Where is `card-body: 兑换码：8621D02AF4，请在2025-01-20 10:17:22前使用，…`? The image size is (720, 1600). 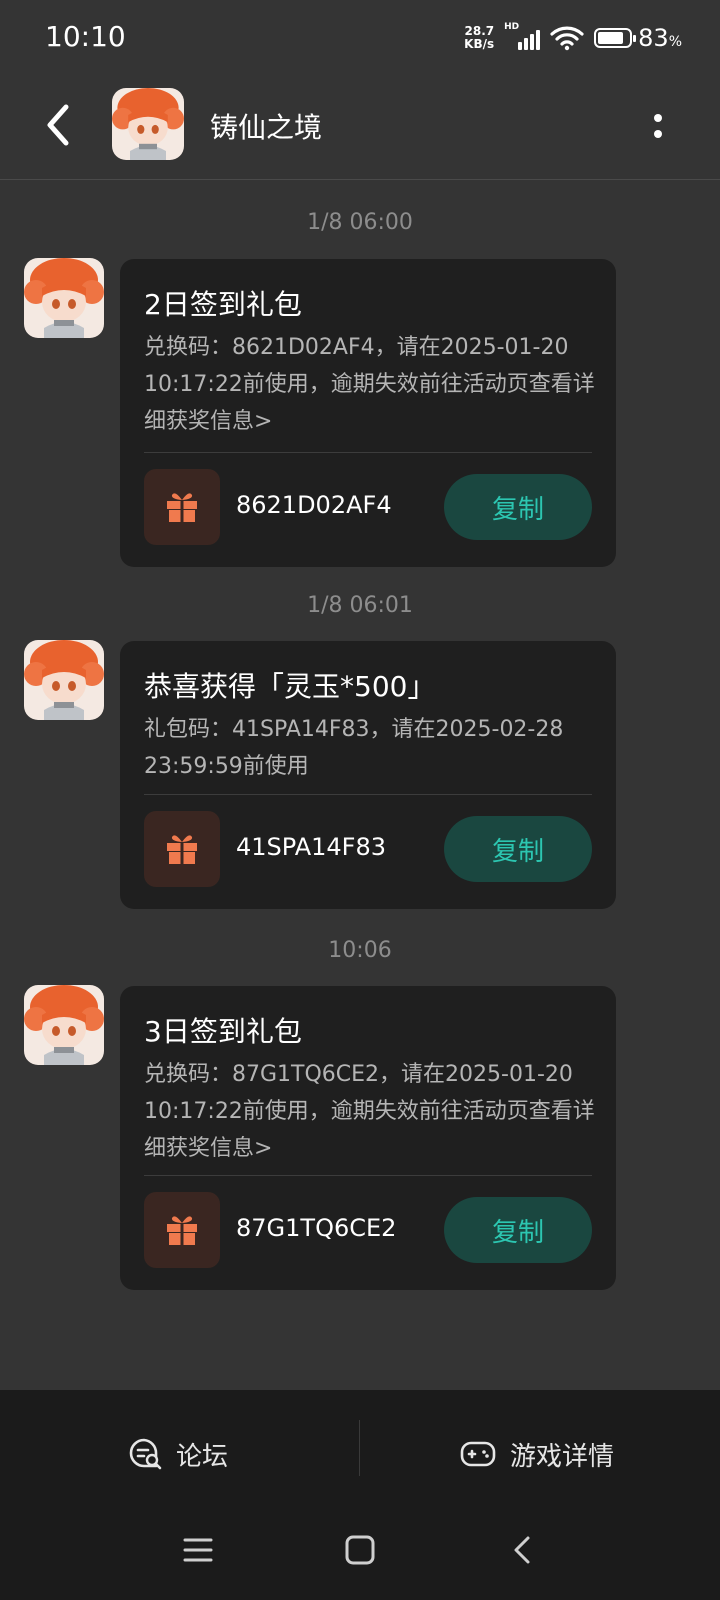
card-body: 兑换码：8621D02AF4，请在2025-01-20 10:17:22前使用，… is located at coordinates (372, 384).